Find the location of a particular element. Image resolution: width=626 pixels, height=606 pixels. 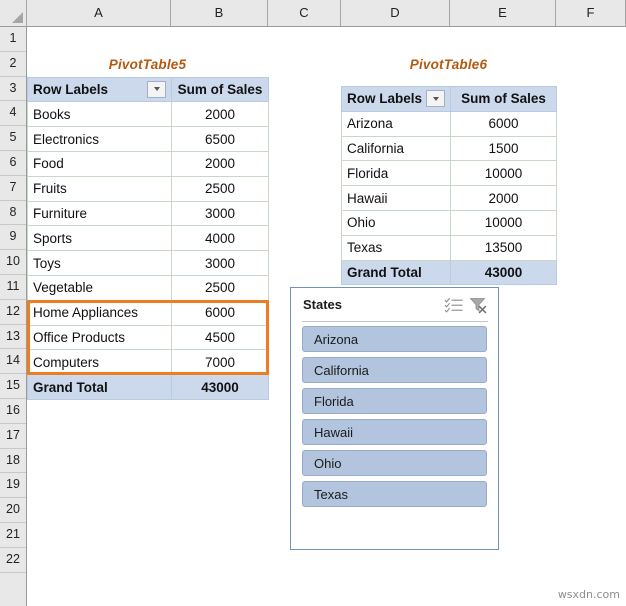

pivot-table-5-sum-header: Sum of Sales is located at coordinates (220, 89).